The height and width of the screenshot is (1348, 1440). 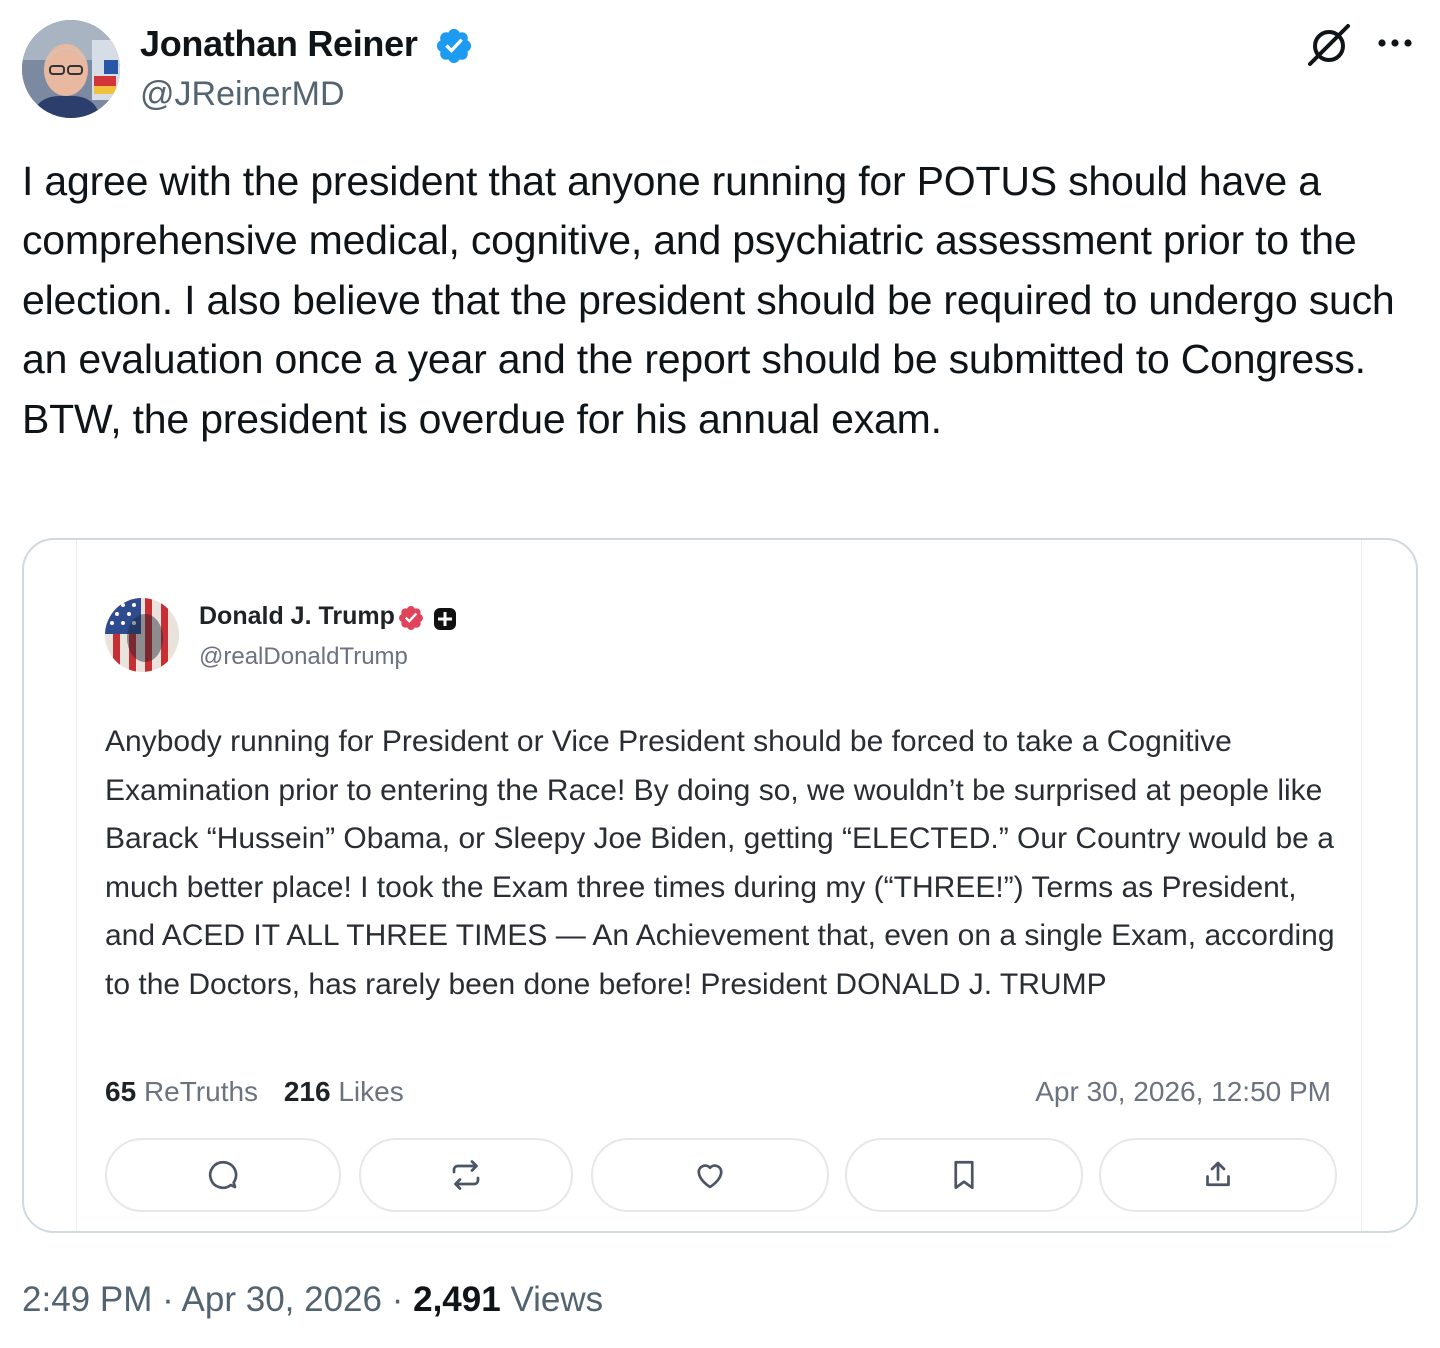 What do you see at coordinates (457, 1299) in the screenshot?
I see `views-count: 2,491` at bounding box center [457, 1299].